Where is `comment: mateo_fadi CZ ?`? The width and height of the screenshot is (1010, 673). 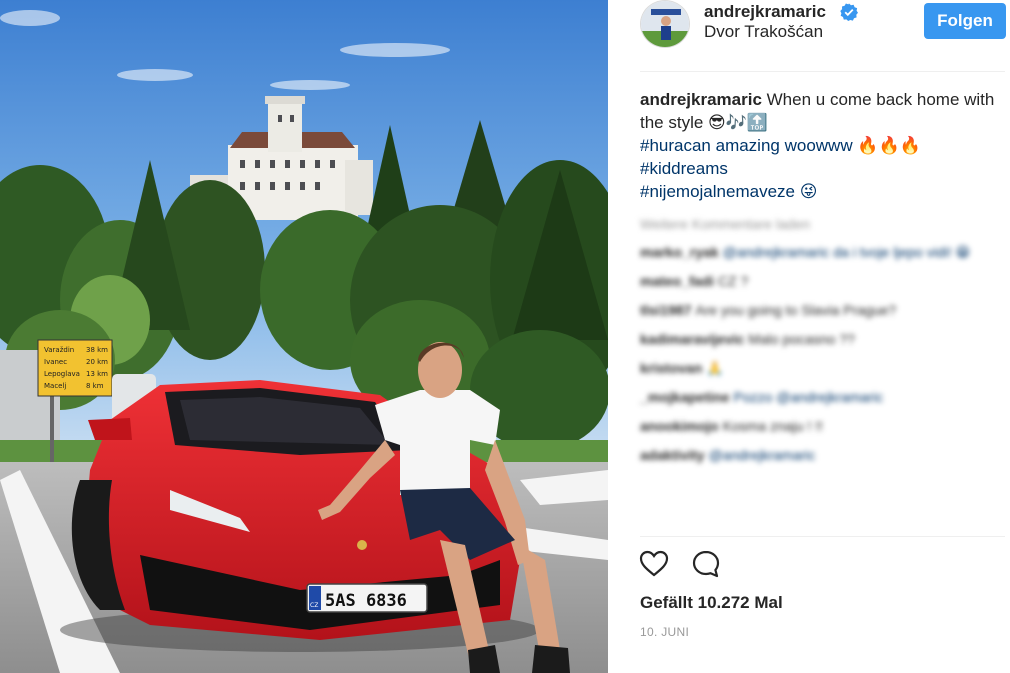
comment: mateo_fadi CZ ? is located at coordinates (820, 281).